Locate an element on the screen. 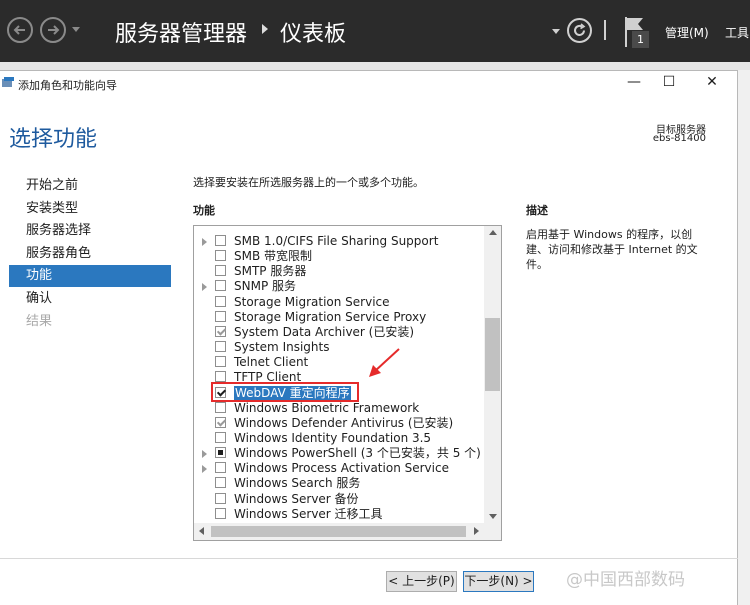 The width and height of the screenshot is (750, 605). feature-row: Storage Migration Service is located at coordinates (339, 302).